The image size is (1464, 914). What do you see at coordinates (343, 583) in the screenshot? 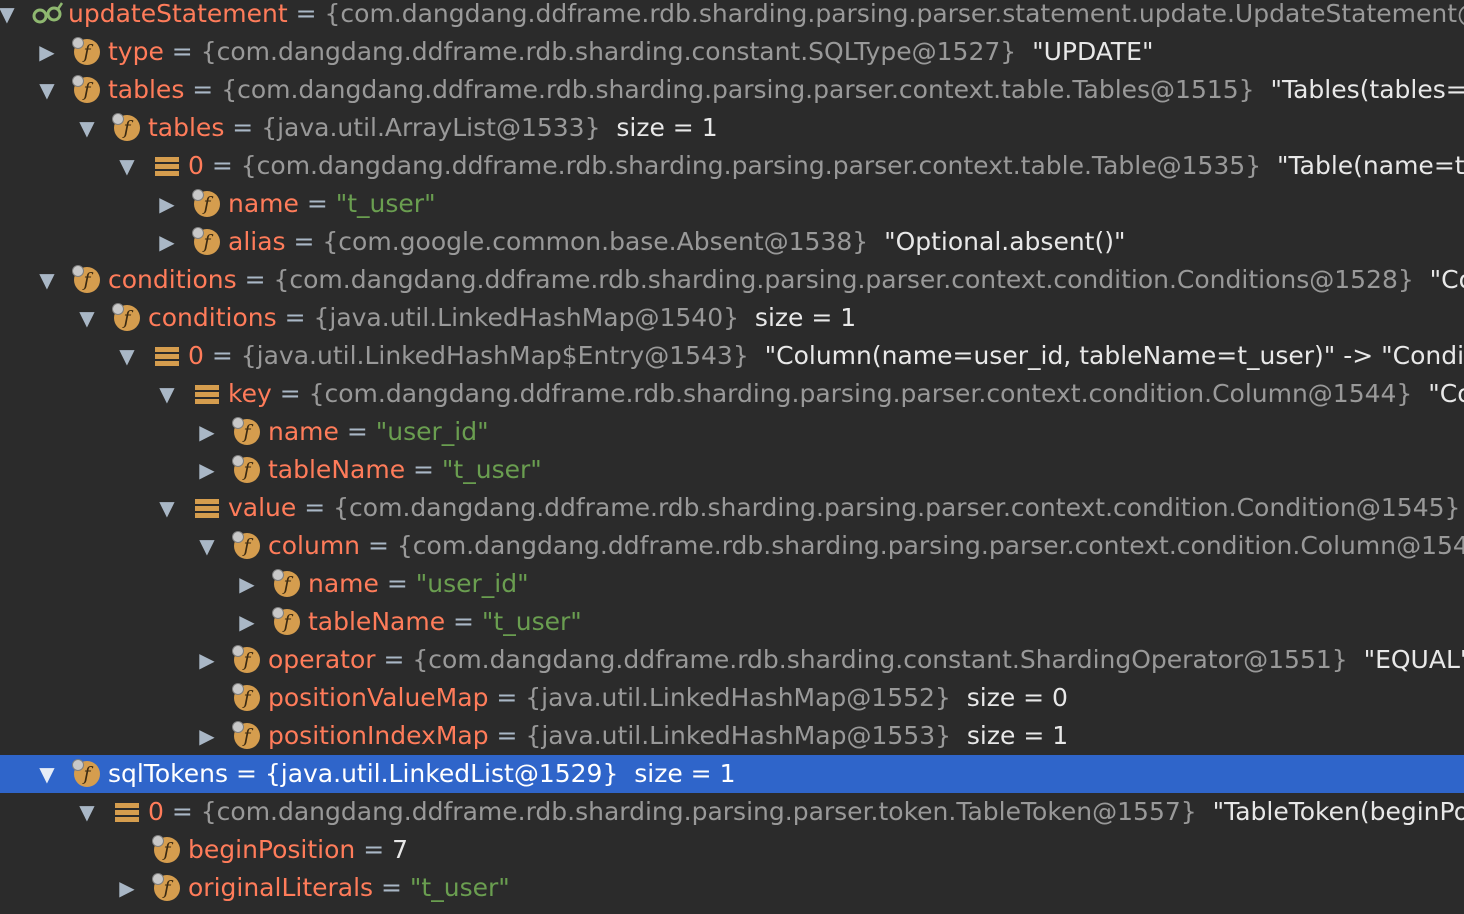
I see `variable-name: name` at bounding box center [343, 583].